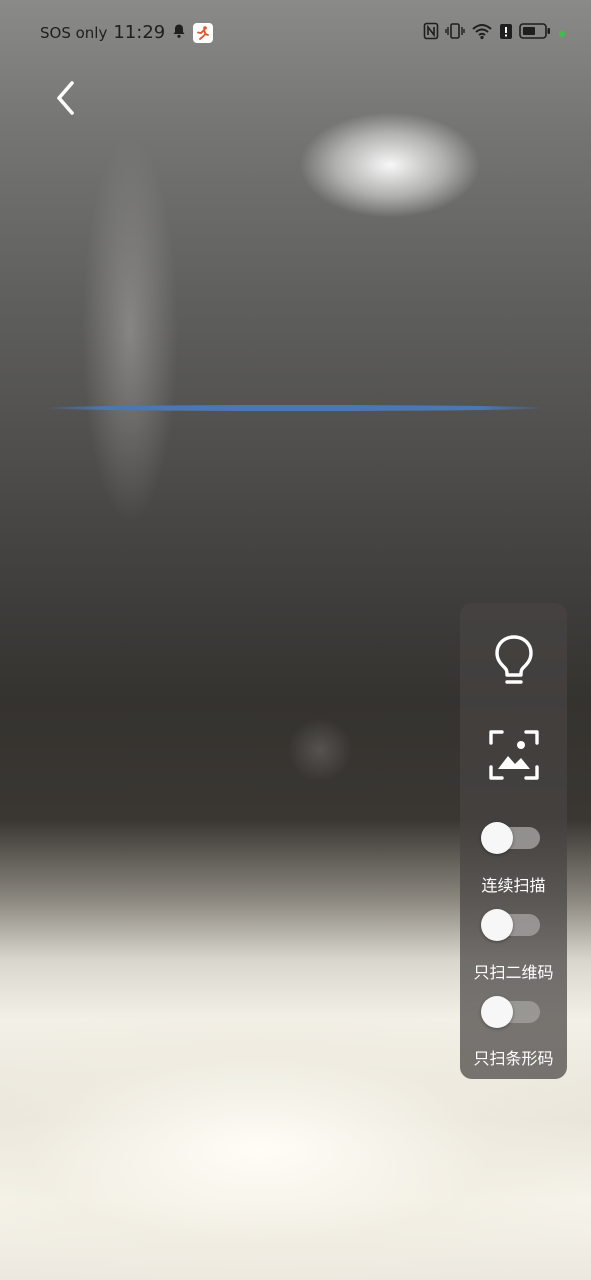 This screenshot has width=591, height=1280. I want to click on continuous-scan-label: 连续扫描, so click(513, 885).